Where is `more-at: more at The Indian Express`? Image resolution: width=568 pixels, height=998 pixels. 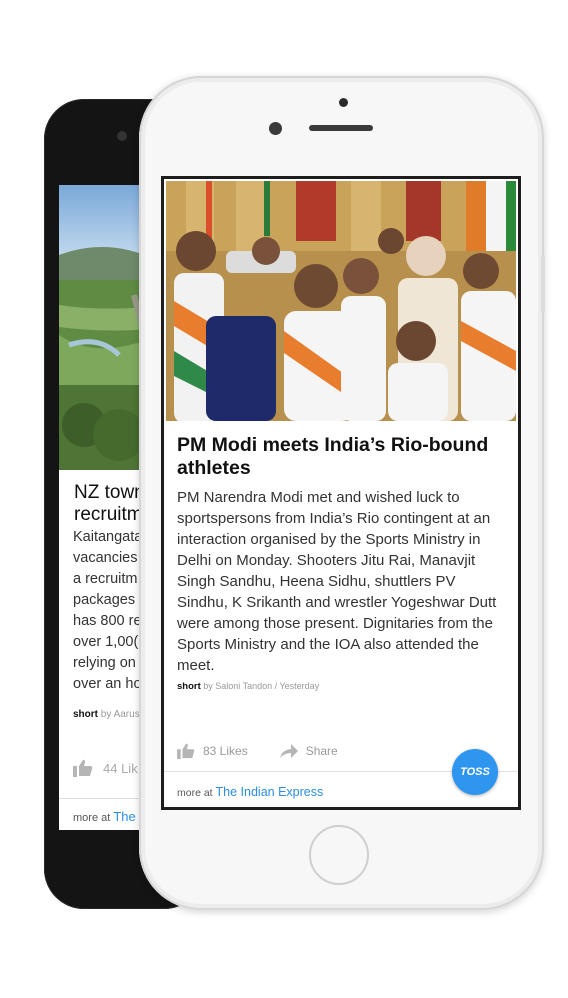 more-at: more at The Indian Express is located at coordinates (250, 792).